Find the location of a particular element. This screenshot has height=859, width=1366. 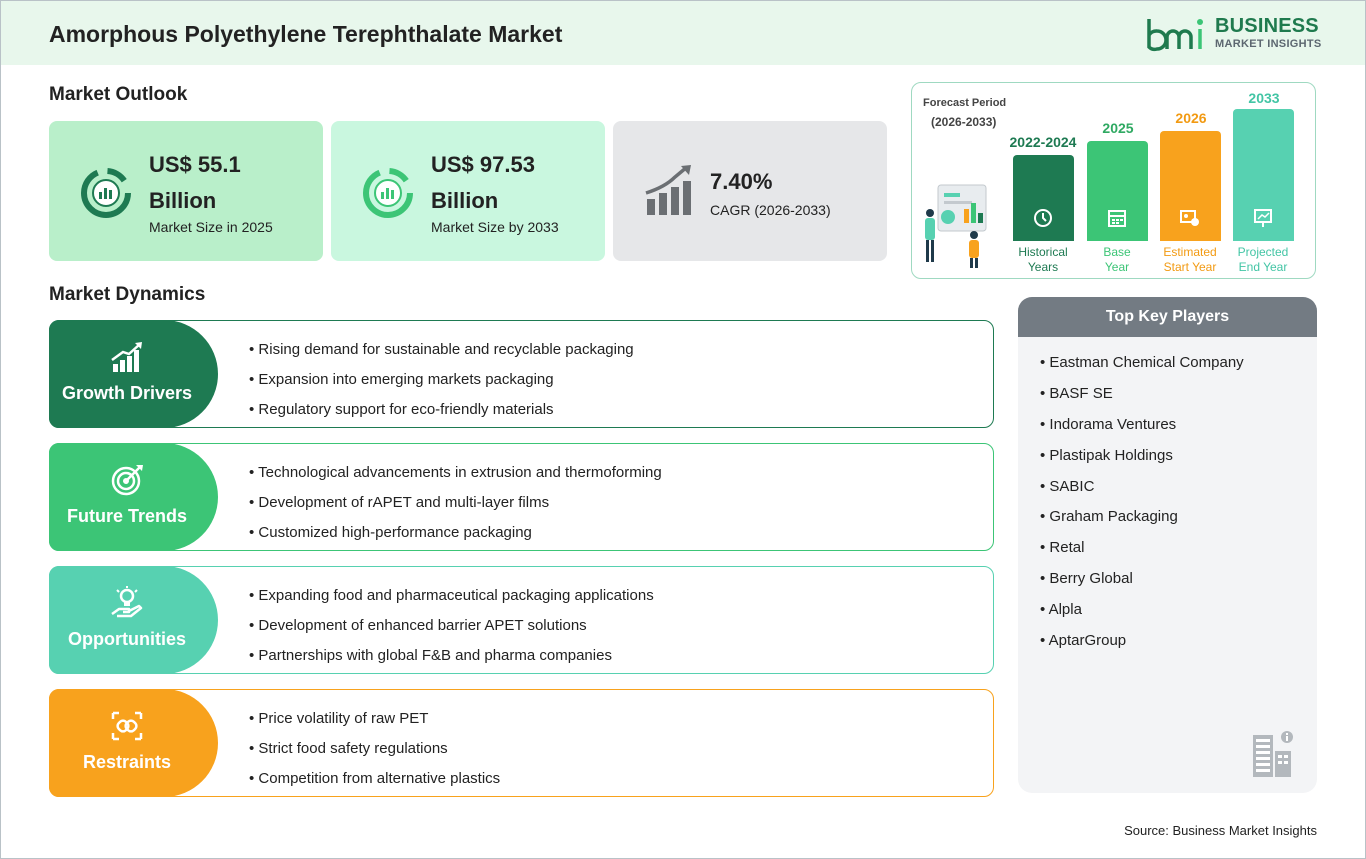

player-item: • Retal is located at coordinates (1062, 548).